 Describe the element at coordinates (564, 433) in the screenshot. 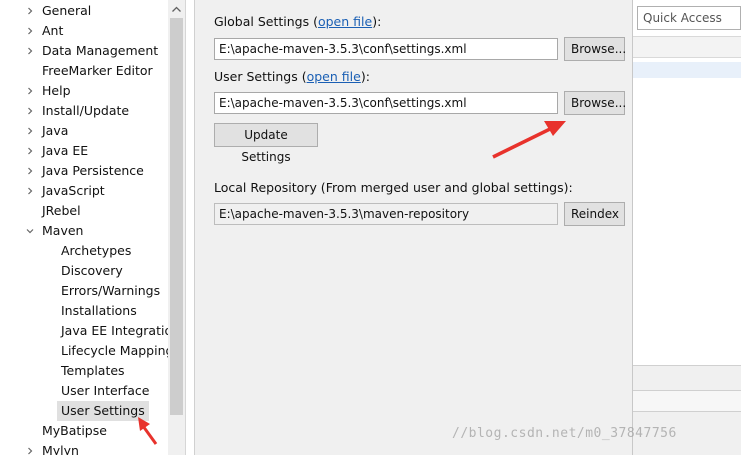

I see `watermark: //blog.csdn.net/m0_37847756` at that location.